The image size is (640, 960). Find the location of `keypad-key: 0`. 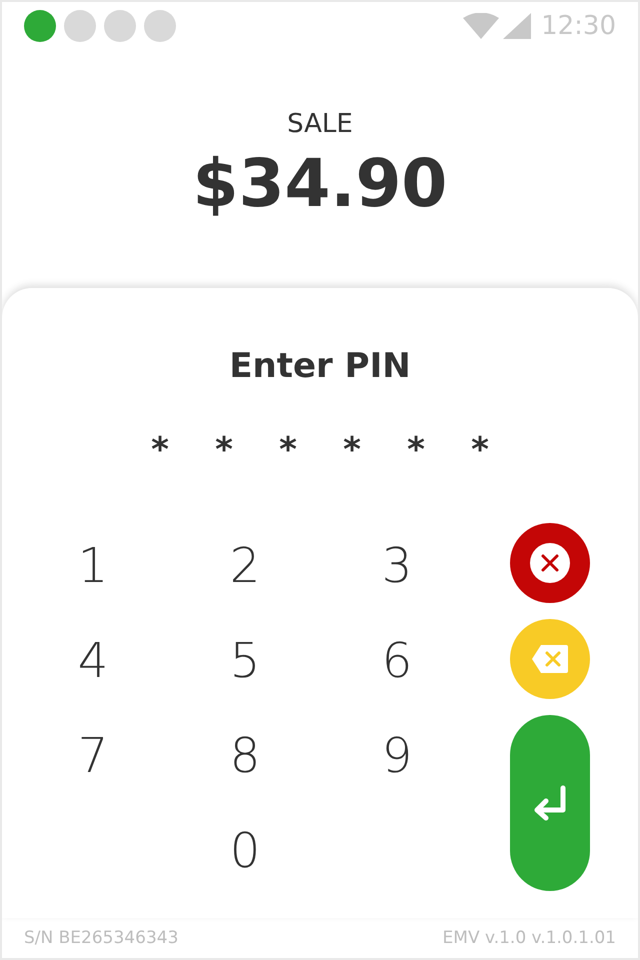

keypad-key: 0 is located at coordinates (245, 850).